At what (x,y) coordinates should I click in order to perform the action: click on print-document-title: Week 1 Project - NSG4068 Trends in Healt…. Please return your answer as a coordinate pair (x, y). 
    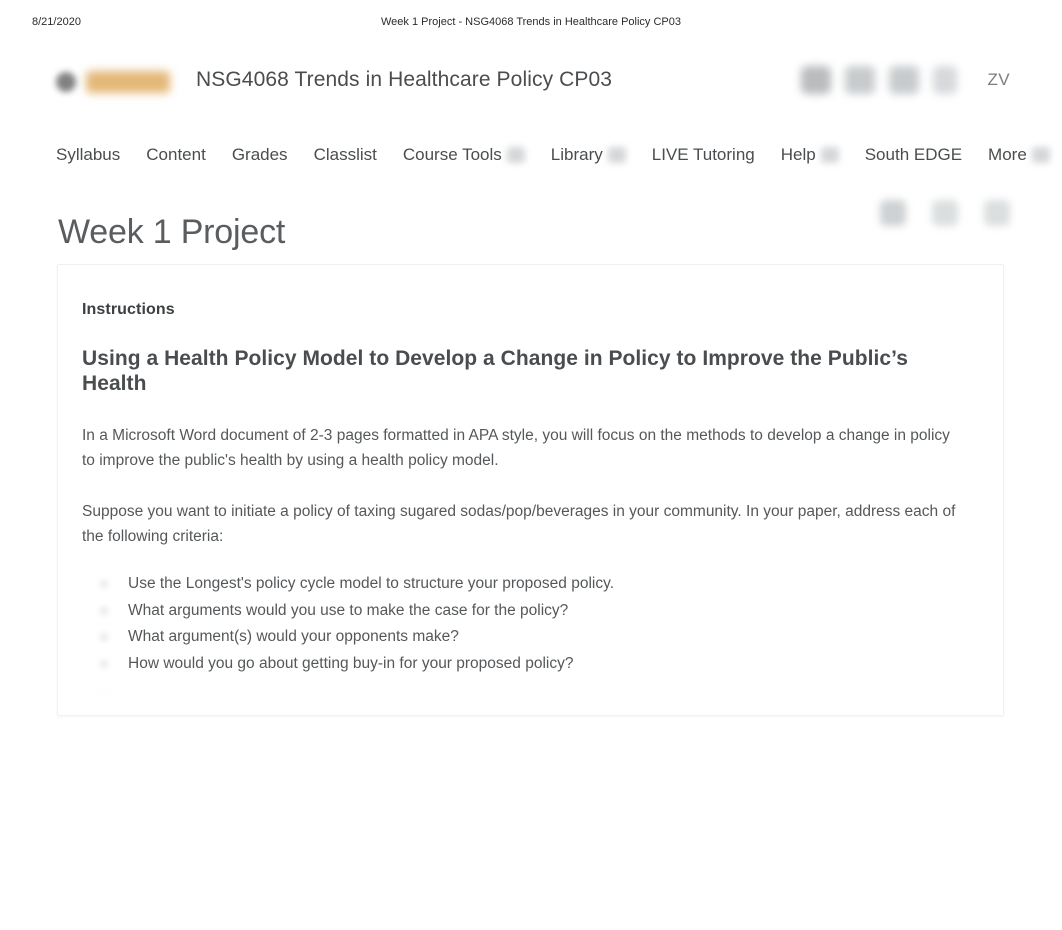
    Looking at the image, I should click on (531, 22).